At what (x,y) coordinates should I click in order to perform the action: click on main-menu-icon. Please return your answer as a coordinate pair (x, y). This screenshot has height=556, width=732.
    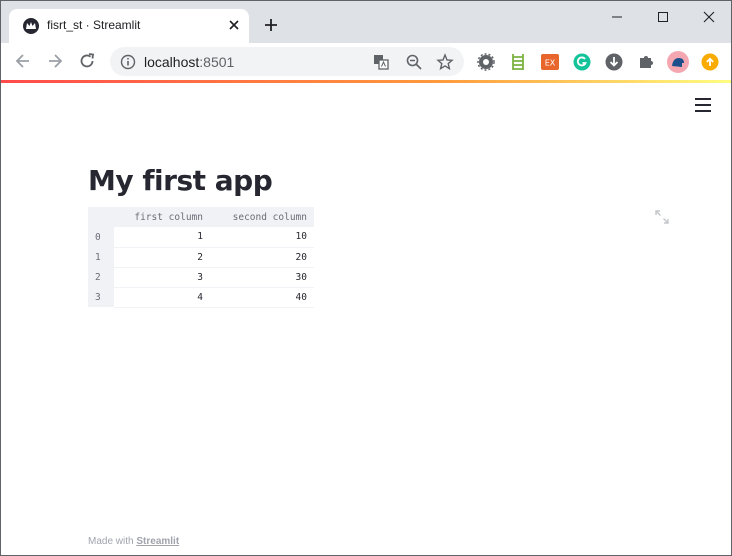
    Looking at the image, I should click on (703, 105).